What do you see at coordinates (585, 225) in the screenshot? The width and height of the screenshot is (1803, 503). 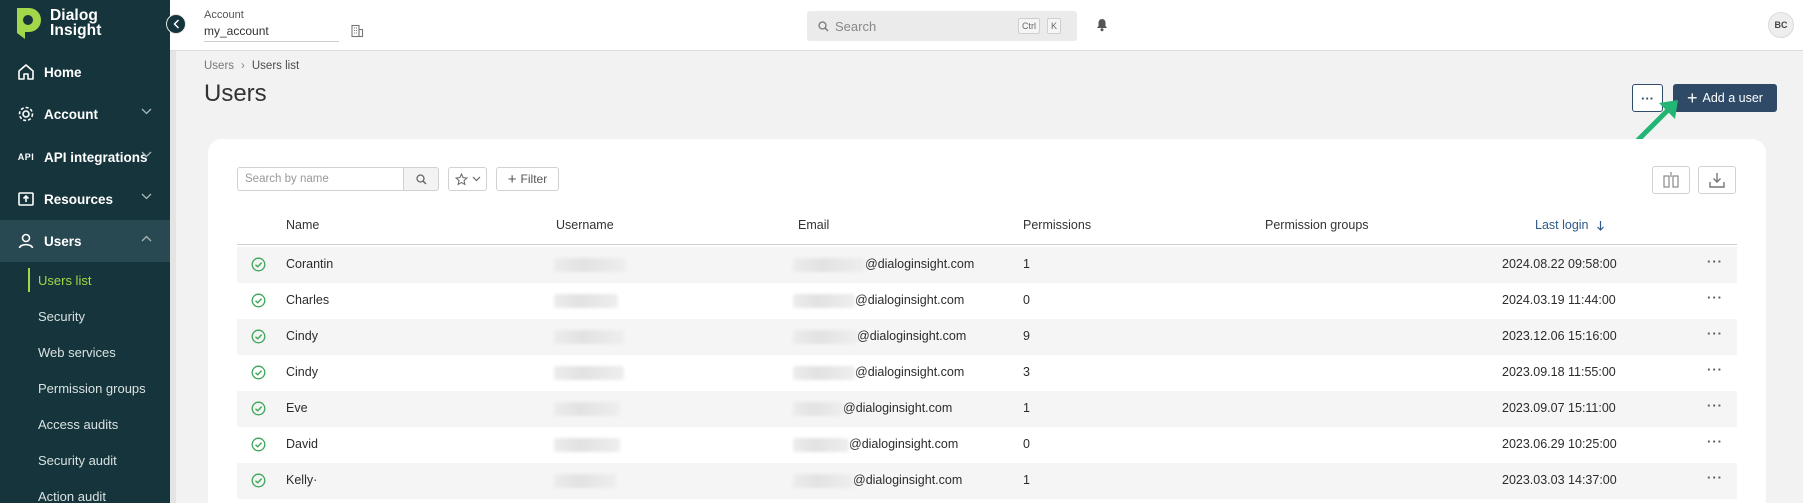 I see `column-header-username: Username` at bounding box center [585, 225].